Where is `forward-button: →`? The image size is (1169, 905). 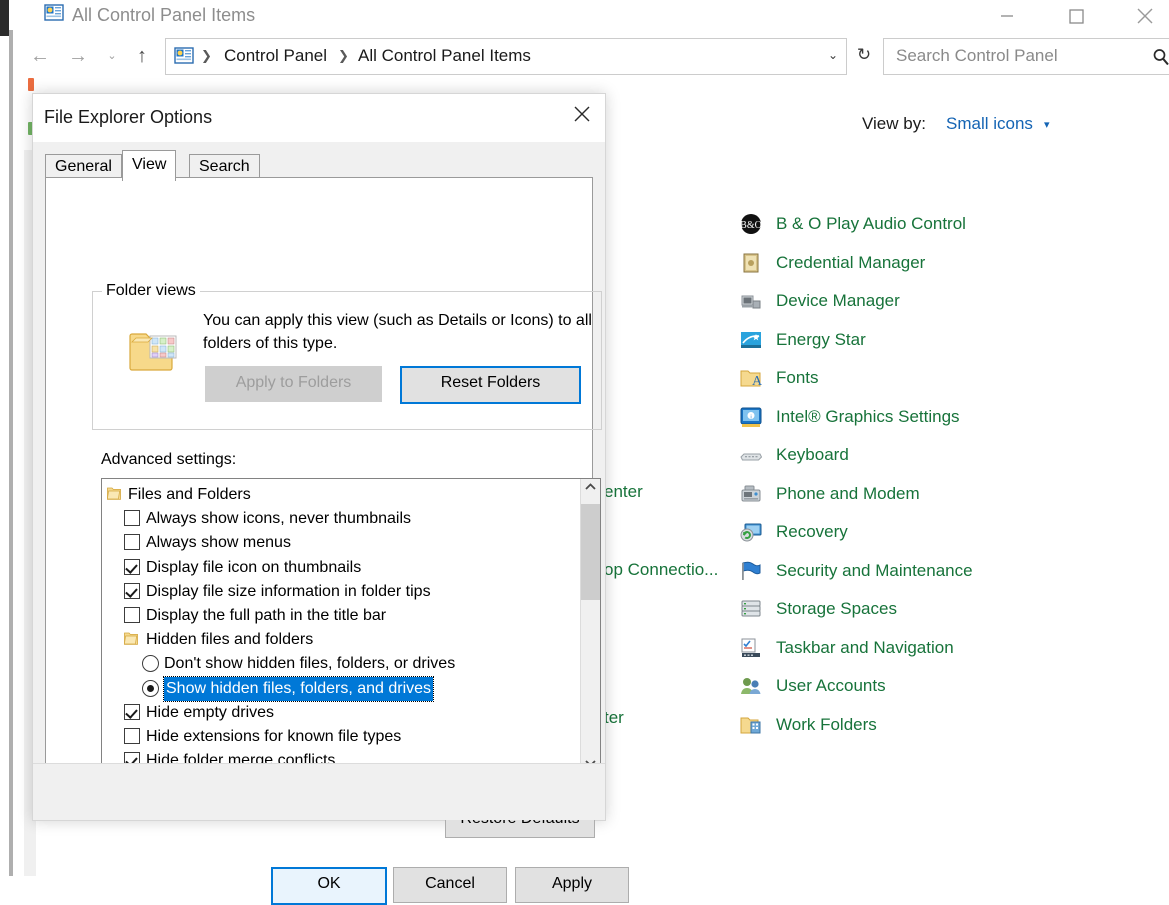
forward-button: → is located at coordinates (78, 56).